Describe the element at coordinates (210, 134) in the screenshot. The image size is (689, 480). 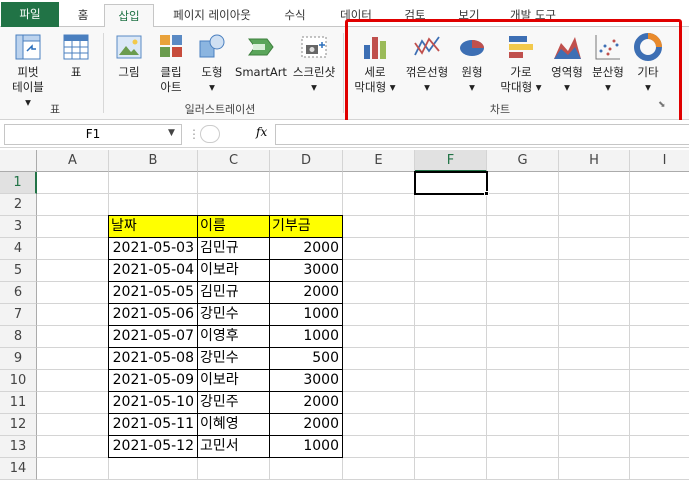
I see `cancel-icon` at that location.